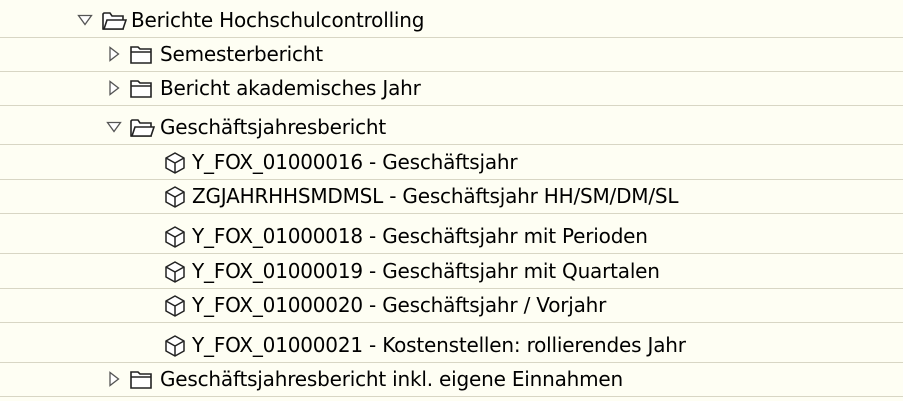 This screenshot has width=903, height=401. I want to click on tree-leaf-y-fox-01000016: Y_FOX_01000016 - Geschäftsjahr, so click(451, 163).